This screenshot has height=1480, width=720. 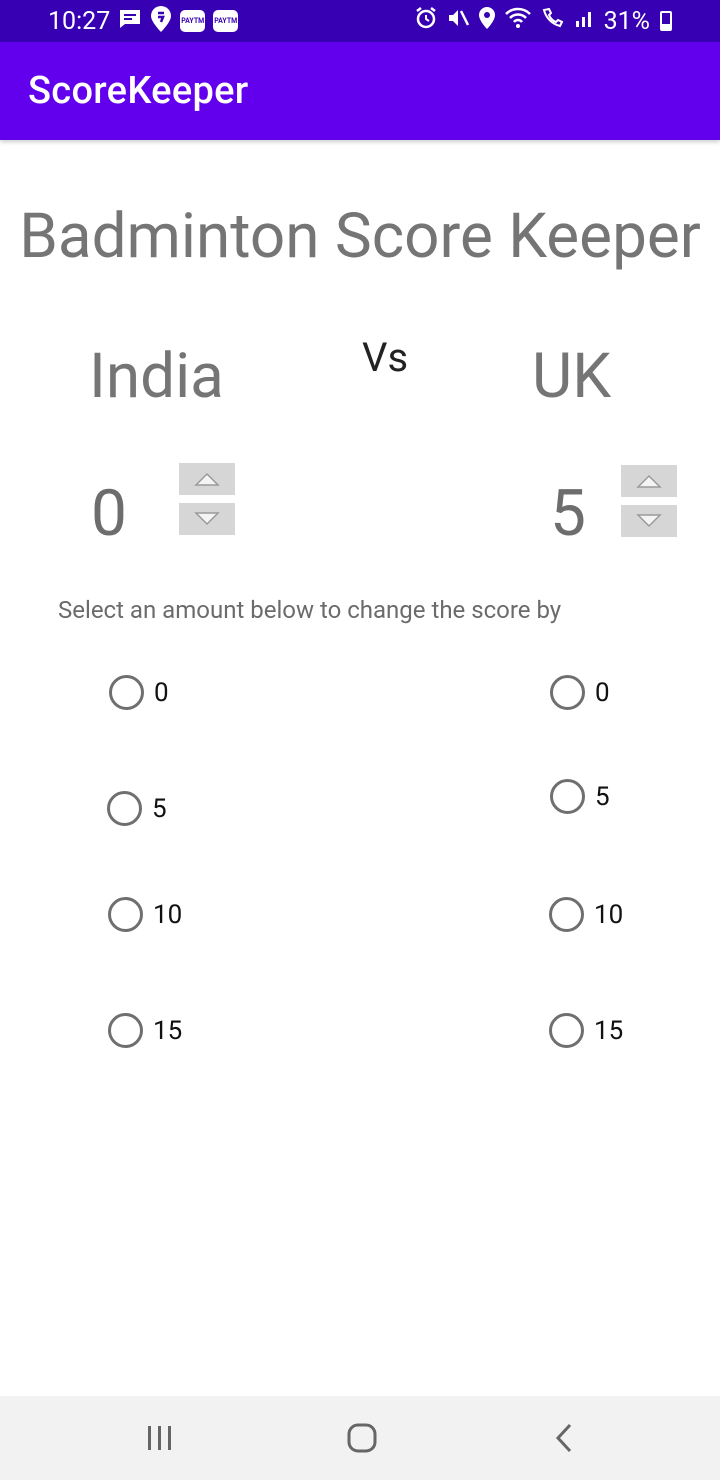 I want to click on location-icon, so click(x=487, y=21).